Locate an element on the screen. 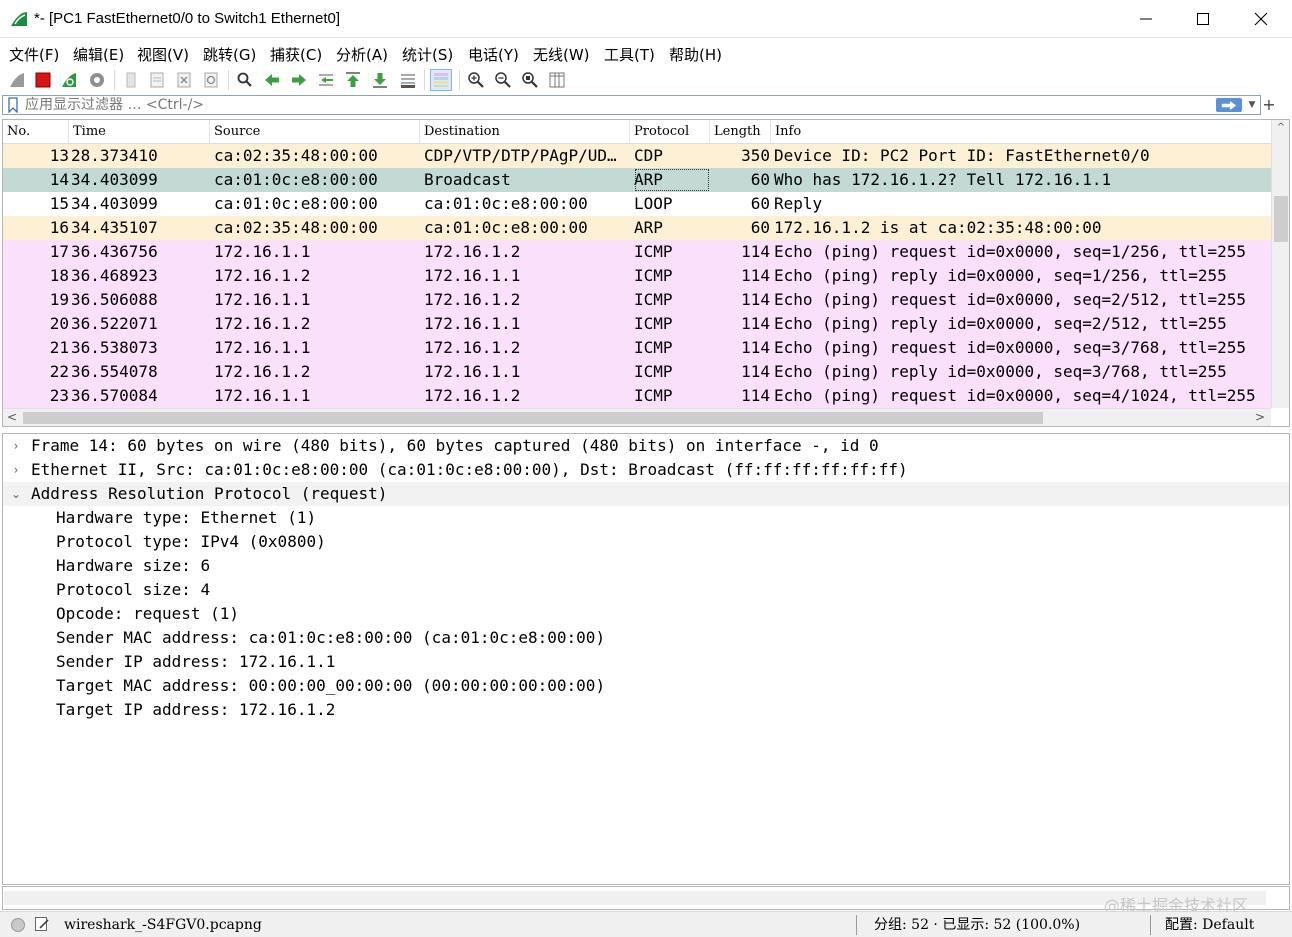  column-header-length: Length is located at coordinates (740, 132).